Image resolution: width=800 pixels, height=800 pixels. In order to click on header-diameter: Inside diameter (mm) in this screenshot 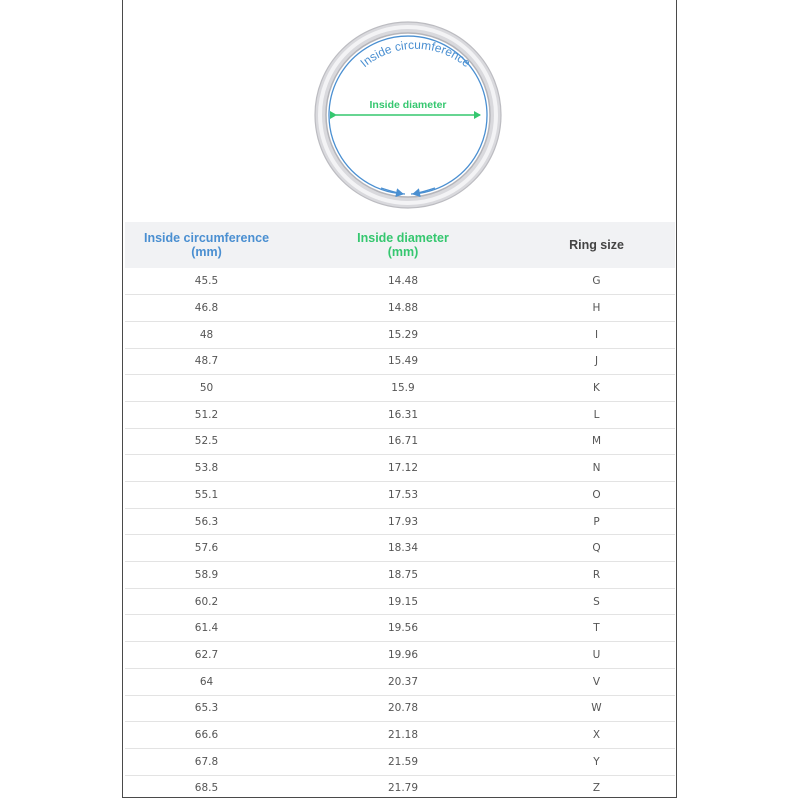, I will do `click(403, 245)`.